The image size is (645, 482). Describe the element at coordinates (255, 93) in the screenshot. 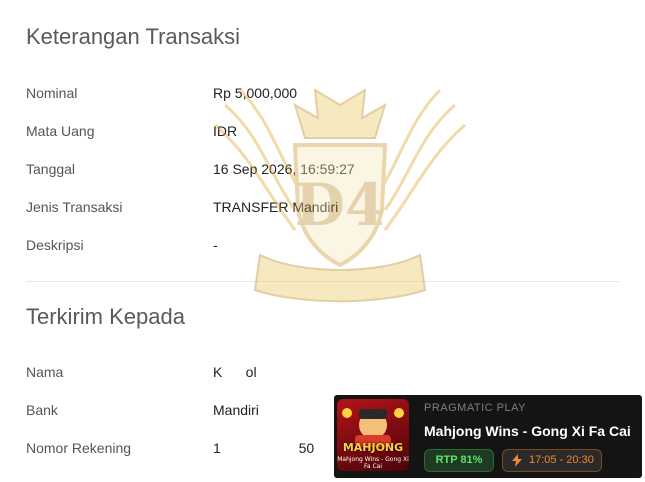

I see `row-value: Rp 5,000,000` at that location.